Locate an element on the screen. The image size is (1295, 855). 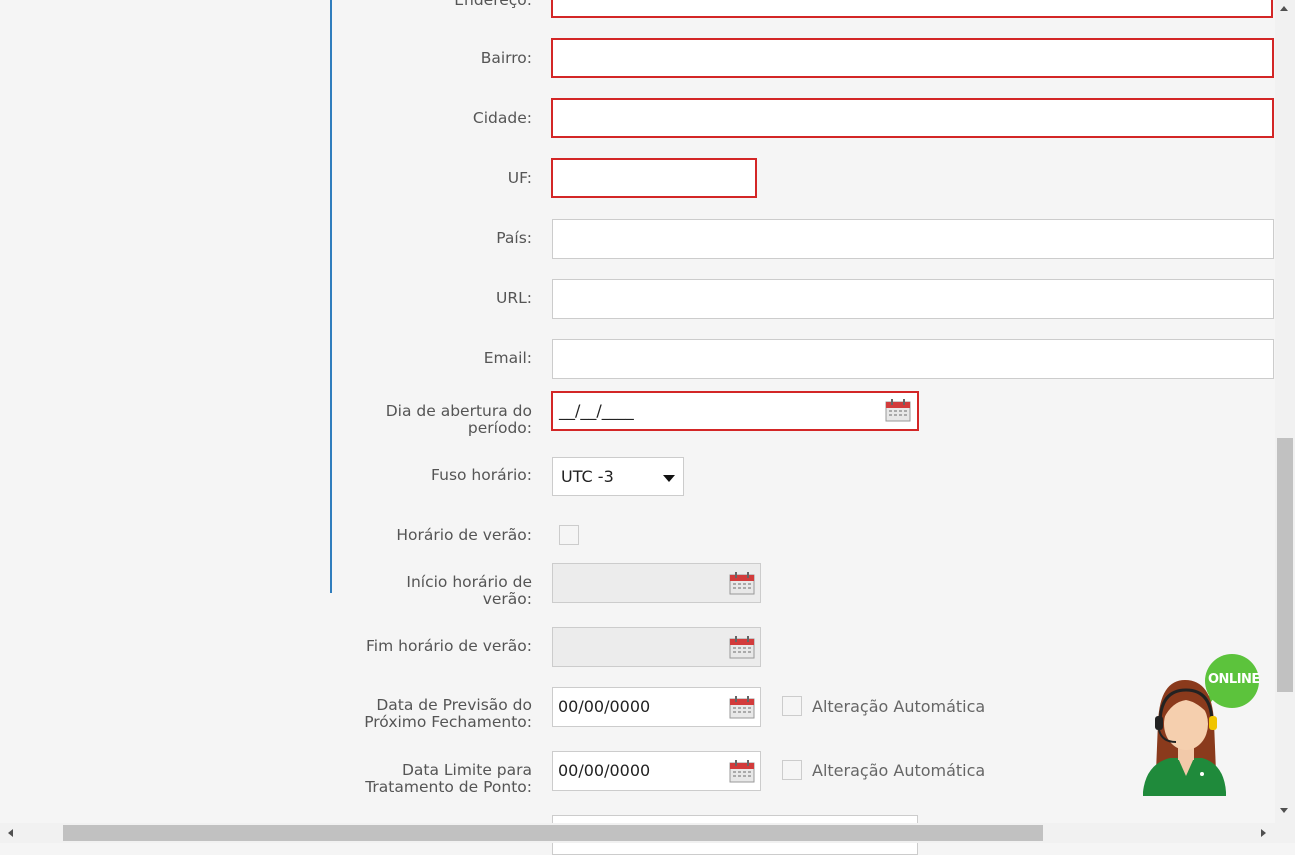
pais-input is located at coordinates (913, 239).